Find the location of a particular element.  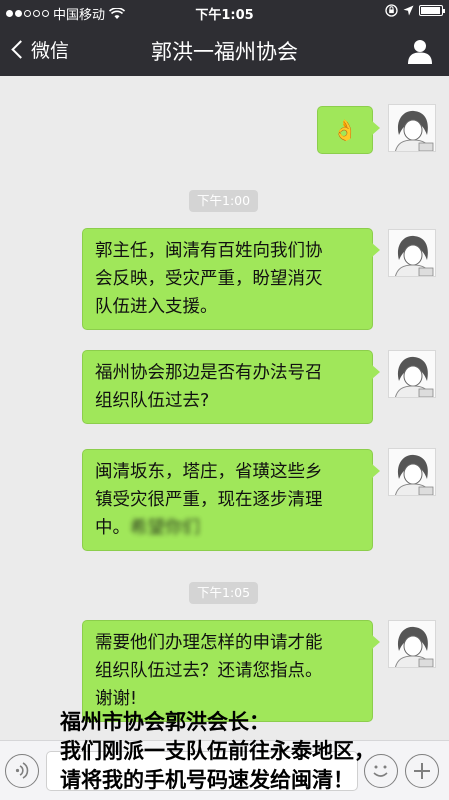

message-line: 闽清坂东，塔庄，省璜这些乡 is located at coordinates (209, 472).